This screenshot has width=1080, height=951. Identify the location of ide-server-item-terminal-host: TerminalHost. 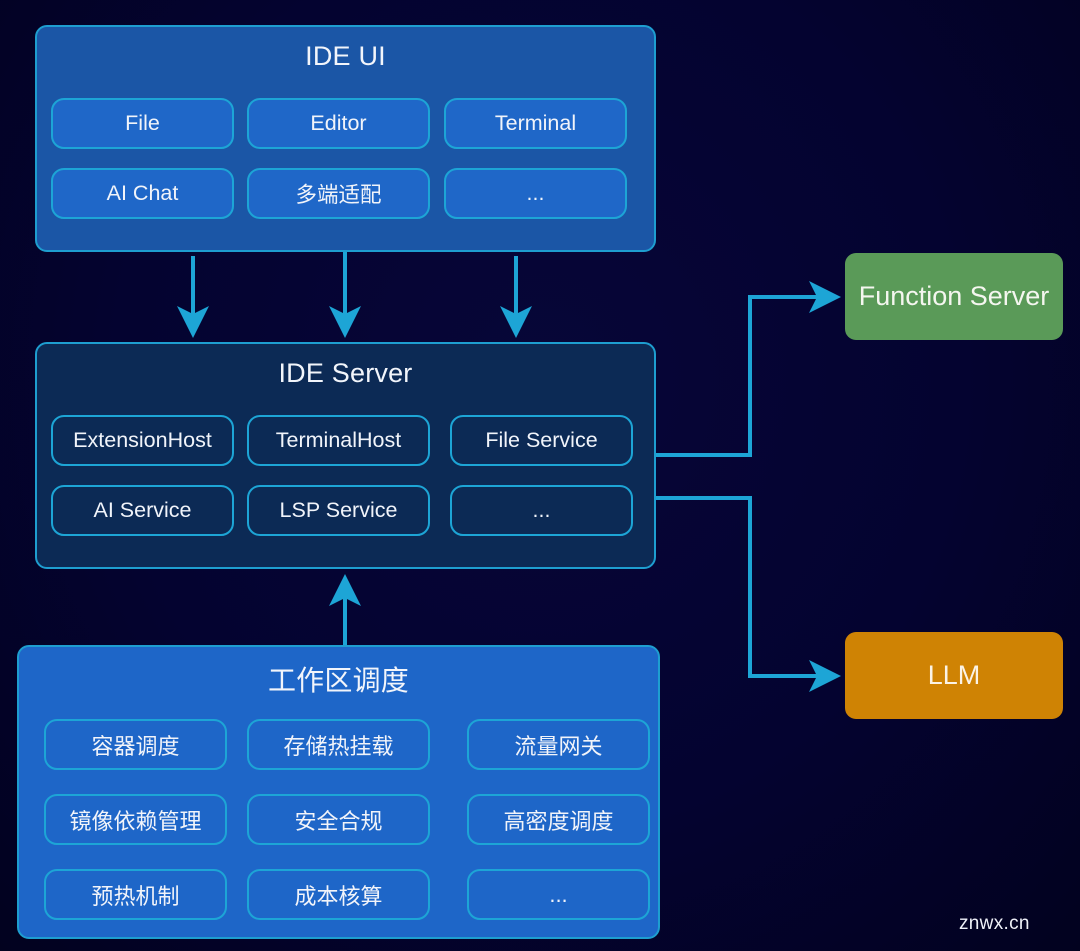
(338, 440).